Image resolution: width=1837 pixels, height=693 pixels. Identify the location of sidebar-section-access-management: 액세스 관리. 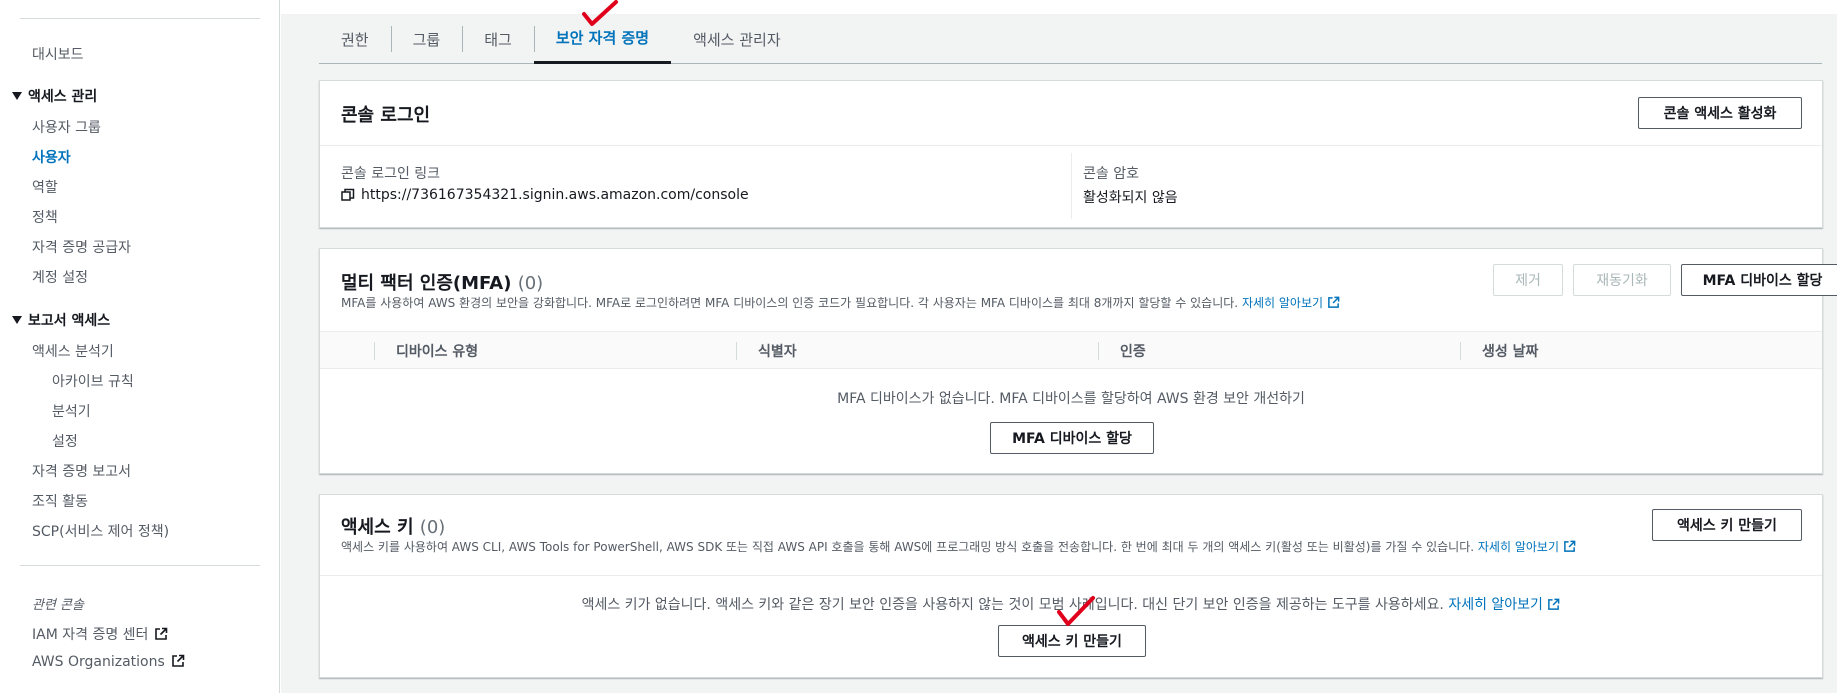
(54, 96).